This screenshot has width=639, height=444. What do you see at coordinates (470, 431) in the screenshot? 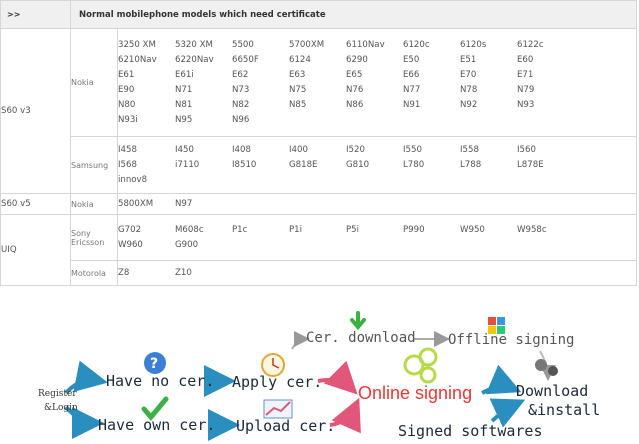
I see `signed-softwares-label: Signed softwares` at bounding box center [470, 431].